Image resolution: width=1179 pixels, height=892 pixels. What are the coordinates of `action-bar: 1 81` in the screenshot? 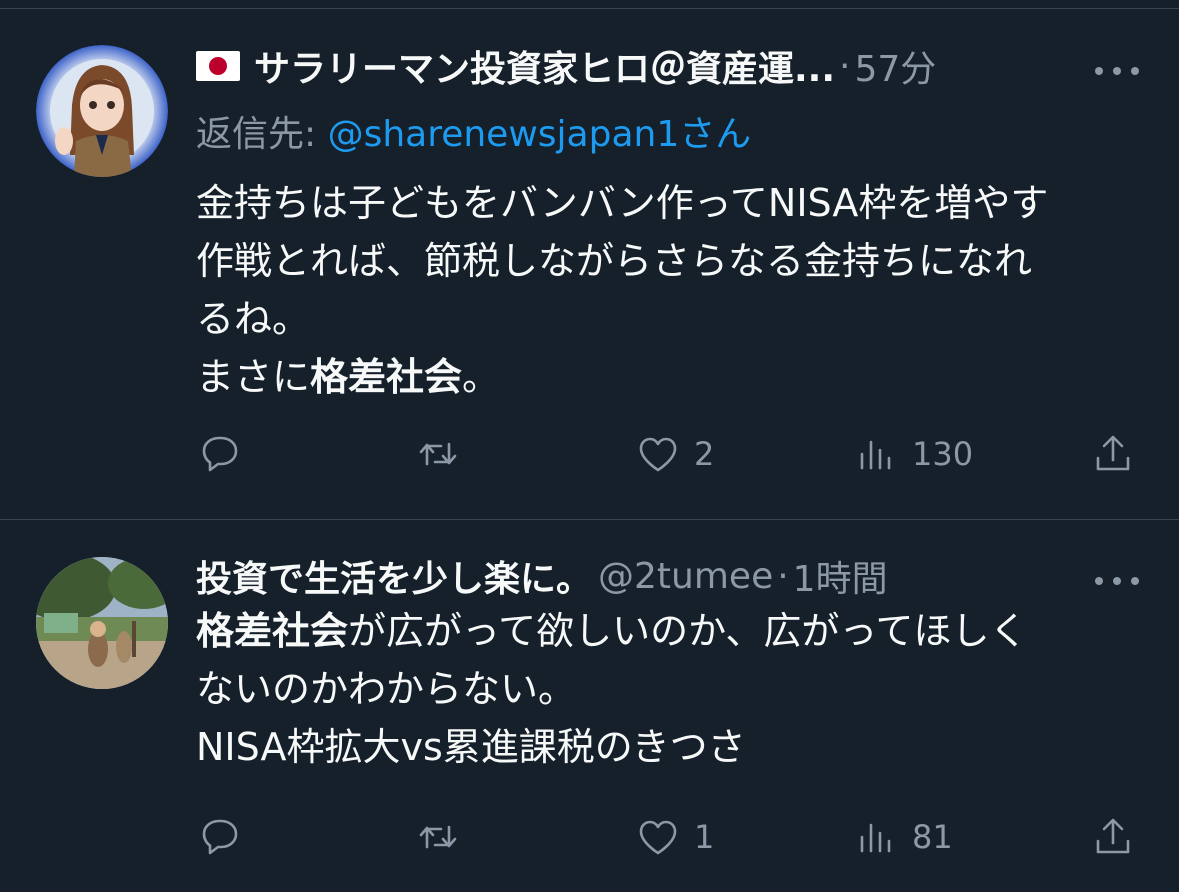 It's located at (589, 837).